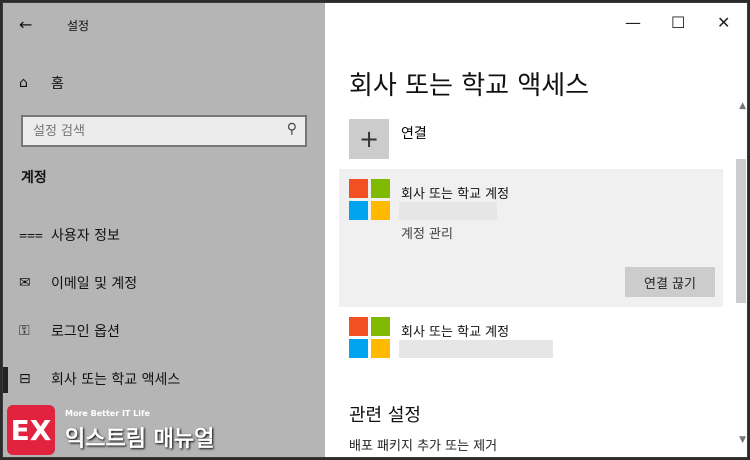 Image resolution: width=750 pixels, height=460 pixels. I want to click on sidebar-item-user-info: ⩶ 사용자 정보, so click(69, 235).